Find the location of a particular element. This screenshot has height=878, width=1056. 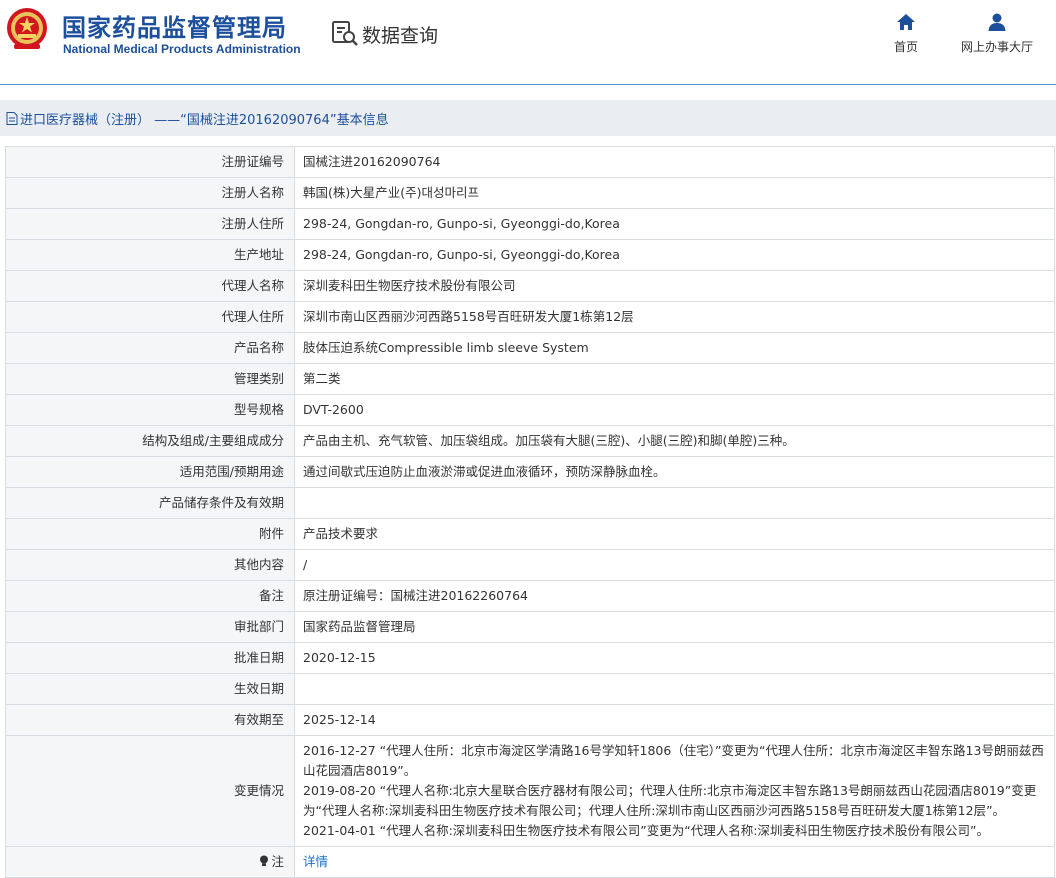

org-name-cn: 国家药品监督管理局 is located at coordinates (174, 28).